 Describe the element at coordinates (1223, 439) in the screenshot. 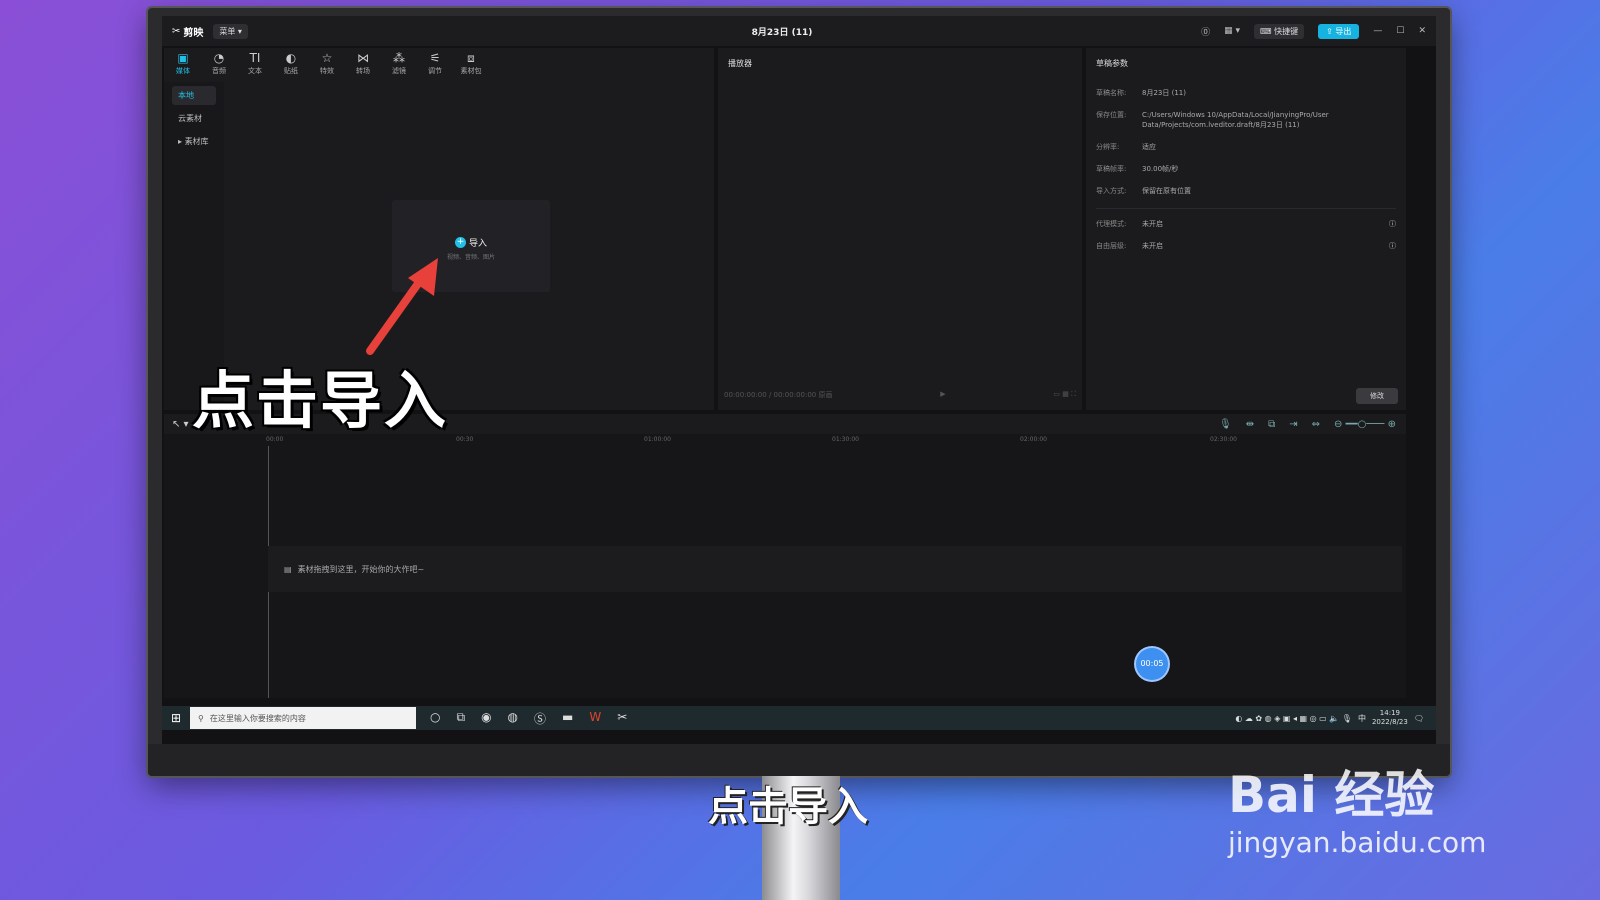

I see `ruler-tick: 02:30:00` at that location.